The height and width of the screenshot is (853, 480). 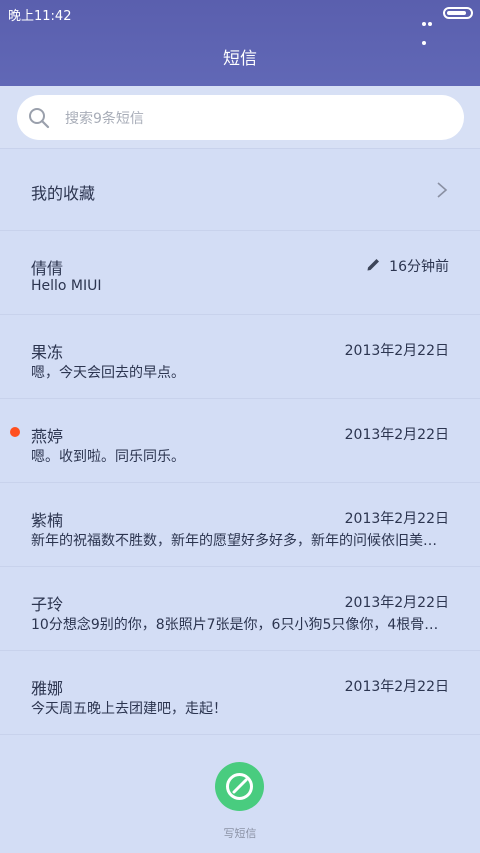 What do you see at coordinates (47, 688) in the screenshot?
I see `contact-name: 雅娜` at bounding box center [47, 688].